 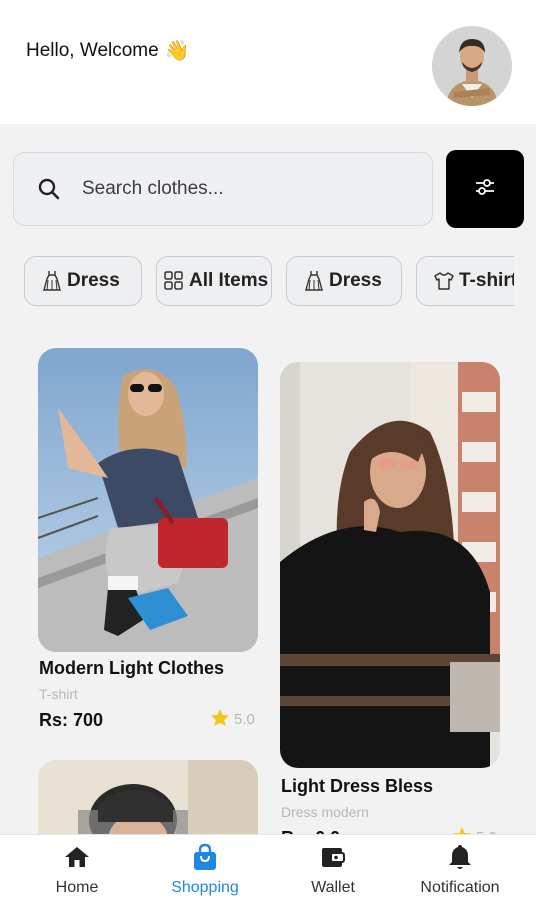 What do you see at coordinates (333, 857) in the screenshot?
I see `wallet-icon` at bounding box center [333, 857].